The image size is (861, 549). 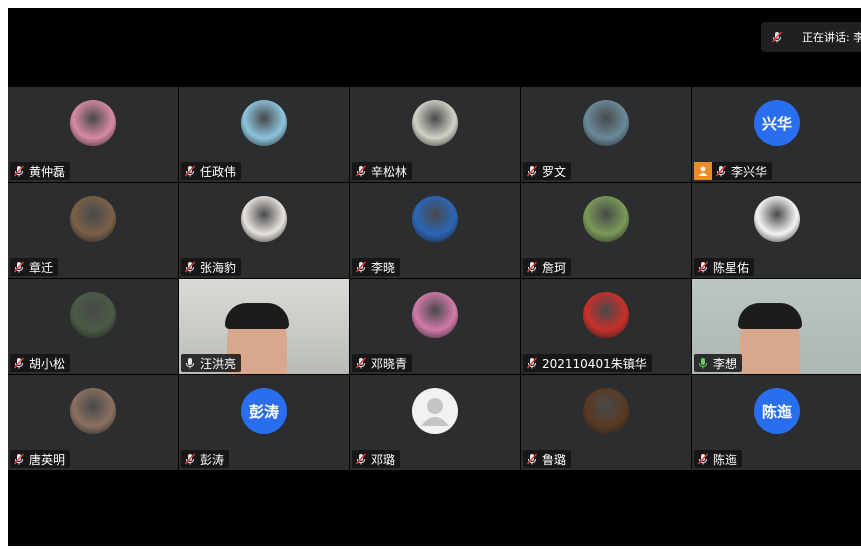 What do you see at coordinates (749, 171) in the screenshot?
I see `participant-name: 李兴华` at bounding box center [749, 171].